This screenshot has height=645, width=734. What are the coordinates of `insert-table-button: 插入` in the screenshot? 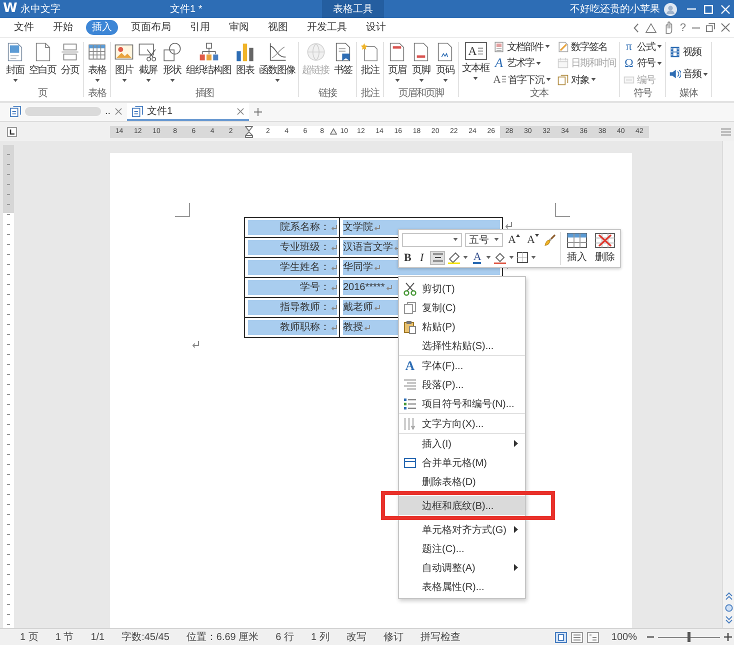 It's located at (576, 248).